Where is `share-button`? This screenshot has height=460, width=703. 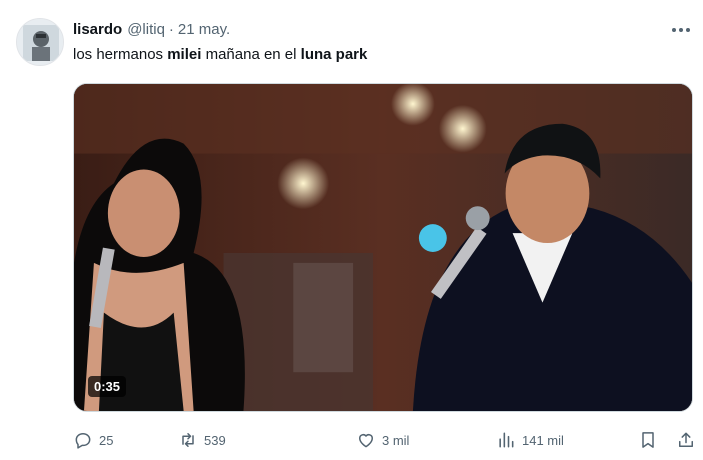 share-button is located at coordinates (686, 440).